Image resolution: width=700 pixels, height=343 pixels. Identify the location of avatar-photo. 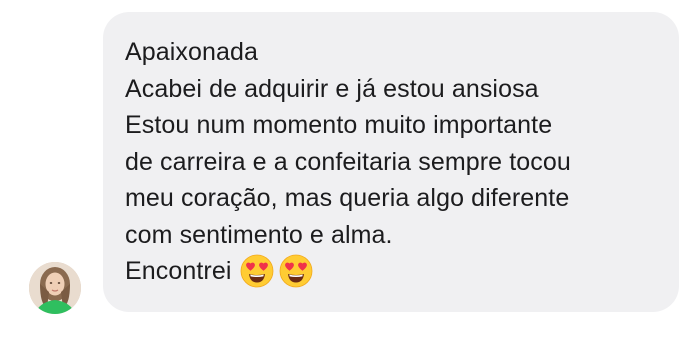
(55, 288).